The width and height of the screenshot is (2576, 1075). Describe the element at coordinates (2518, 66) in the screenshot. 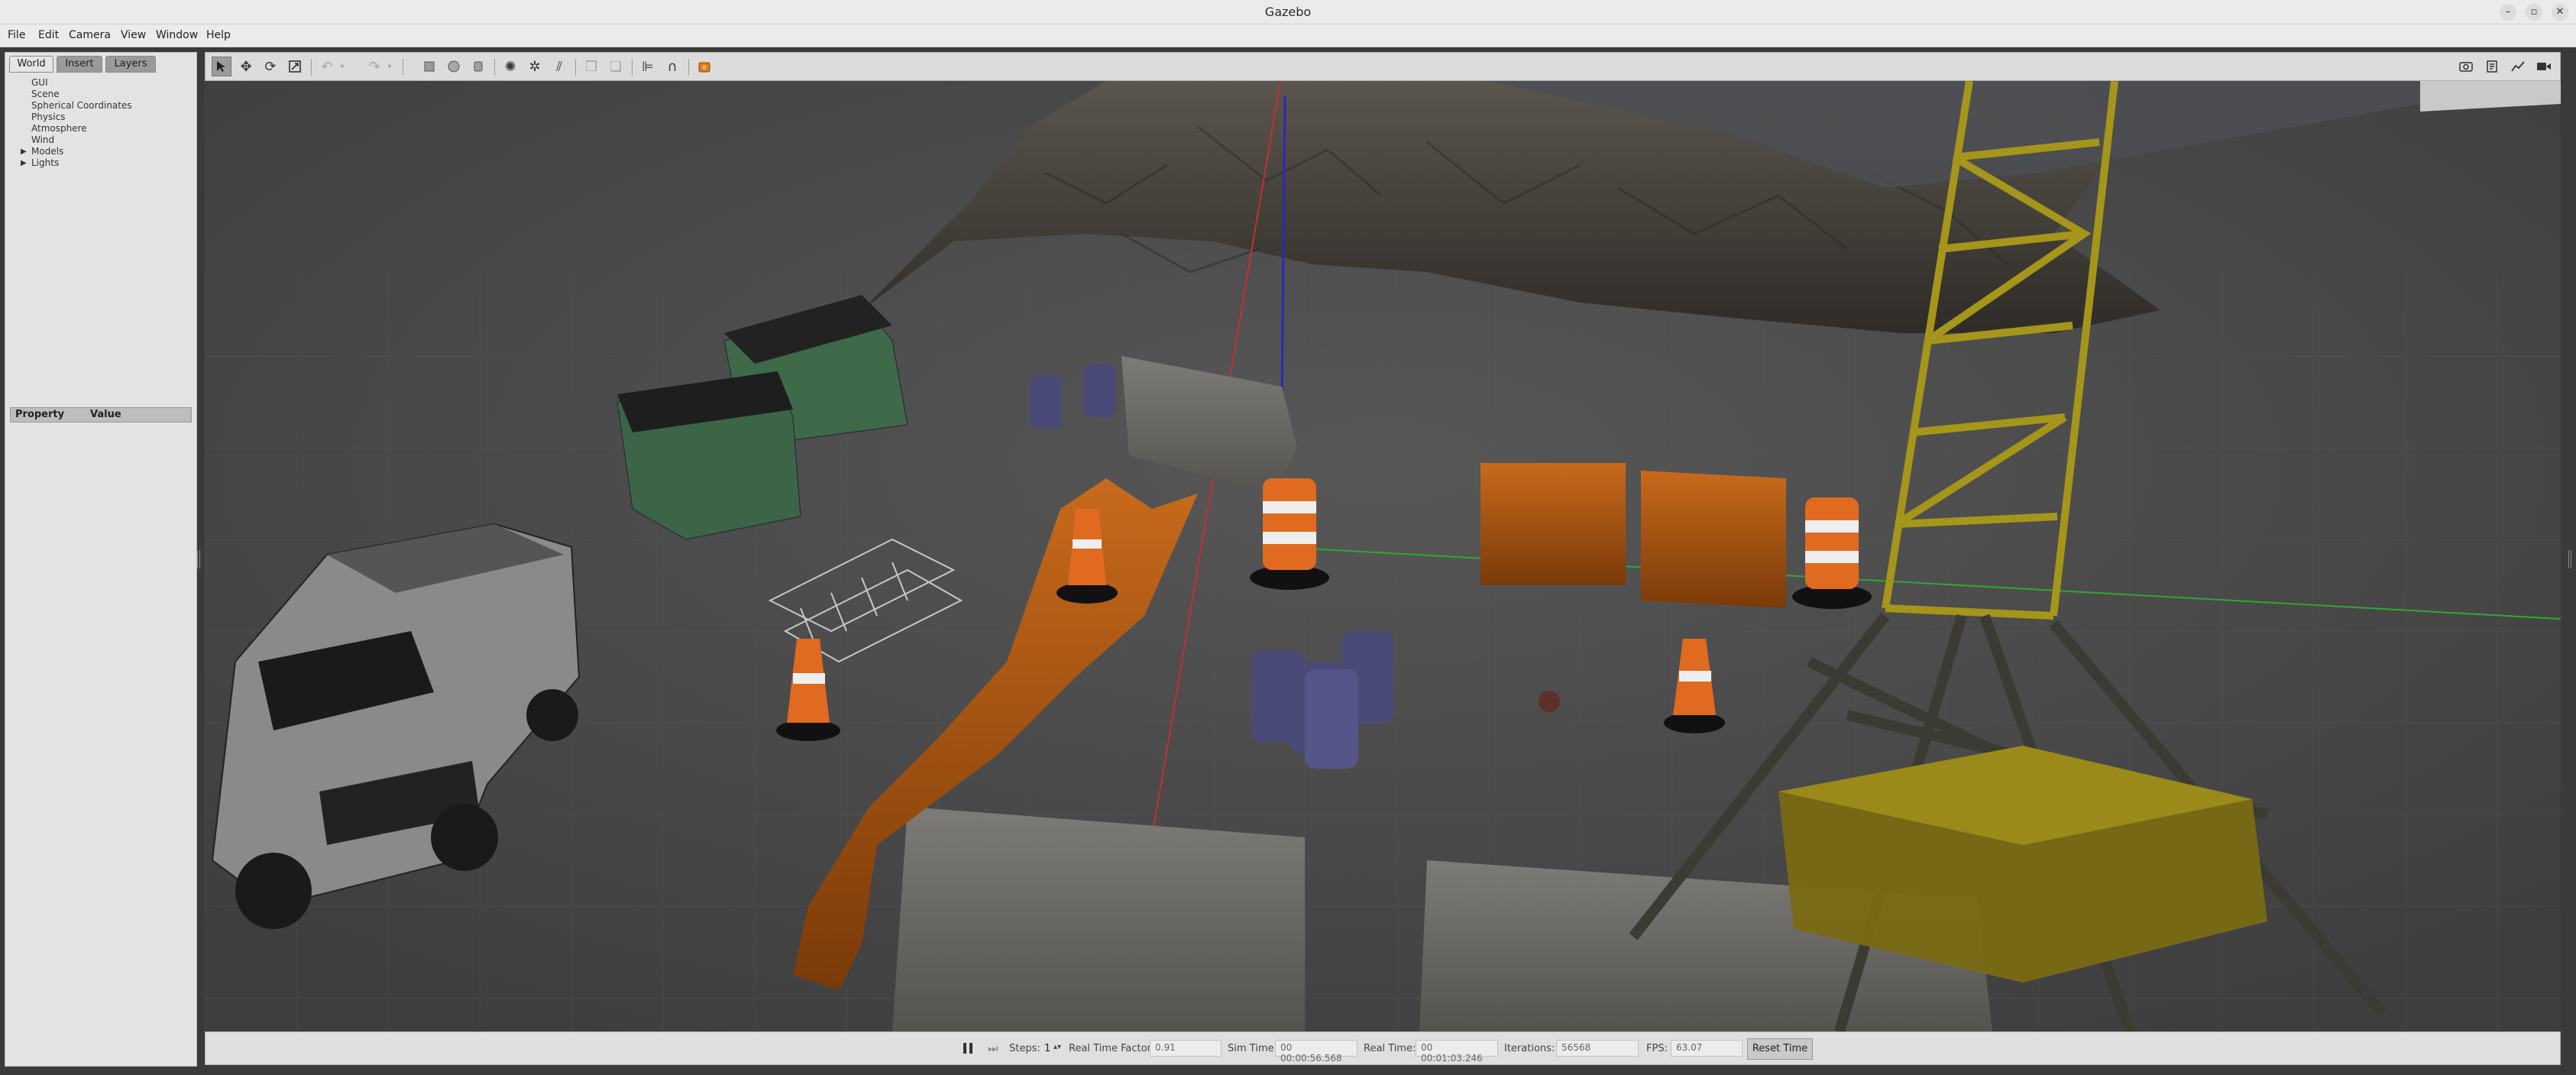

I see `plot-icon` at that location.